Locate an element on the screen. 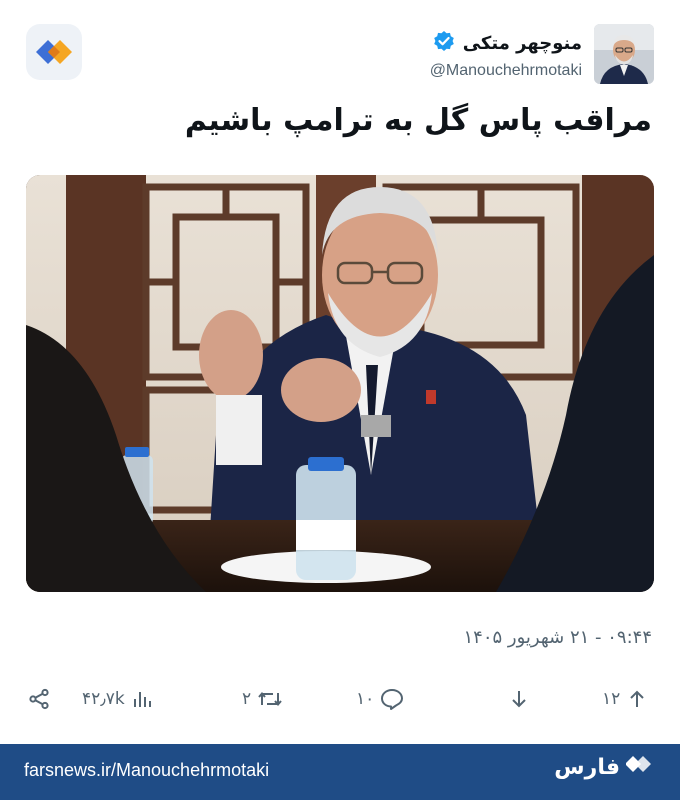 This screenshot has height=800, width=680. avatar is located at coordinates (624, 54).